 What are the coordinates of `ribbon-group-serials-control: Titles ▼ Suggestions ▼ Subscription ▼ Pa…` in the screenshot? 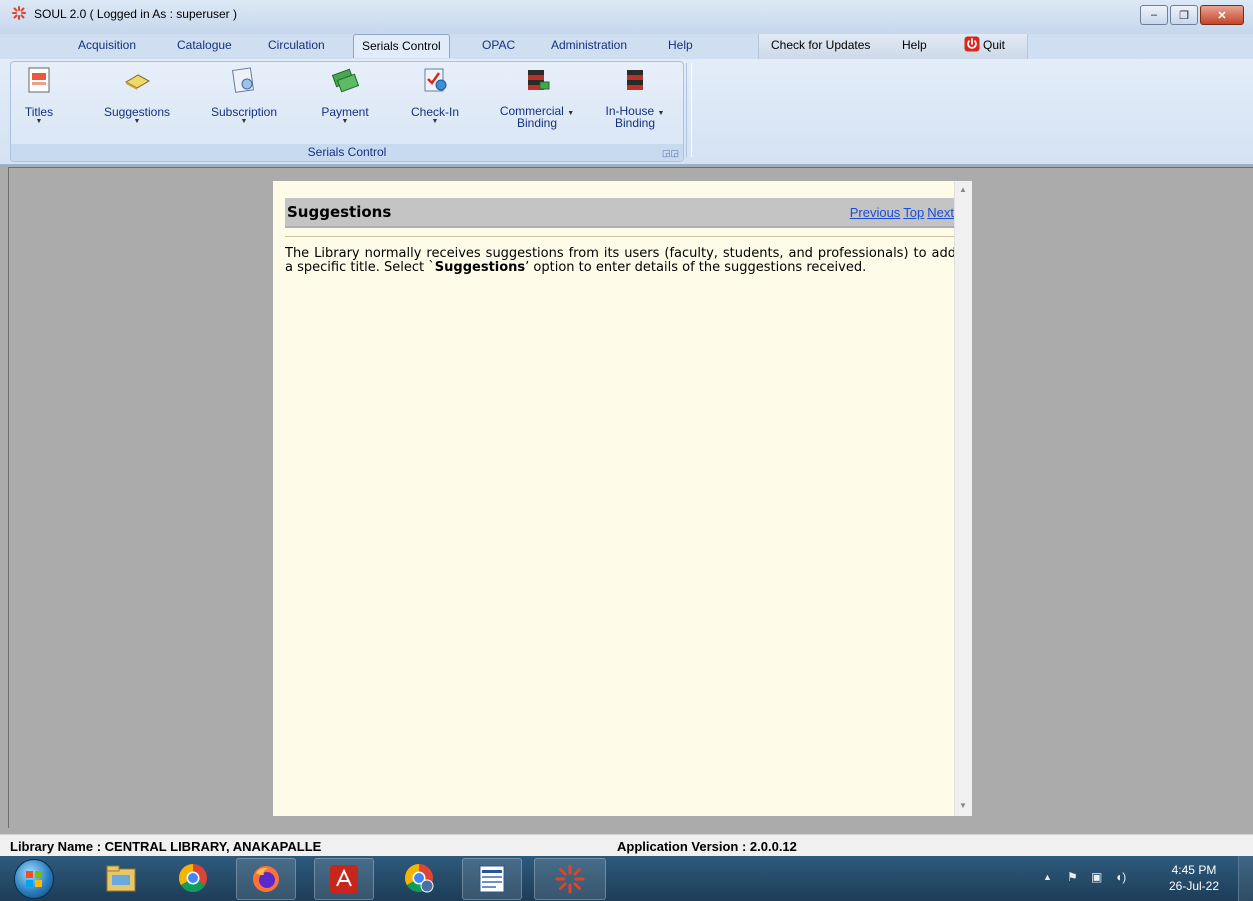 It's located at (347, 111).